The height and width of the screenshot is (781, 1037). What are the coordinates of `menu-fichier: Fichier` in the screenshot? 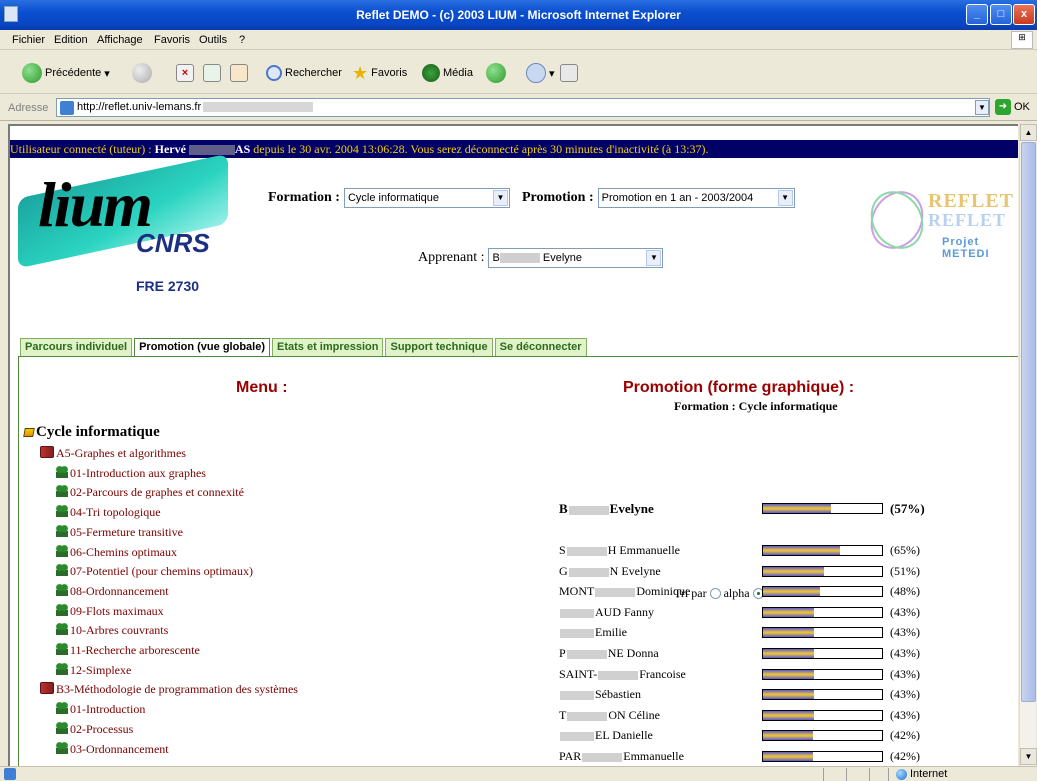 It's located at (28, 40).